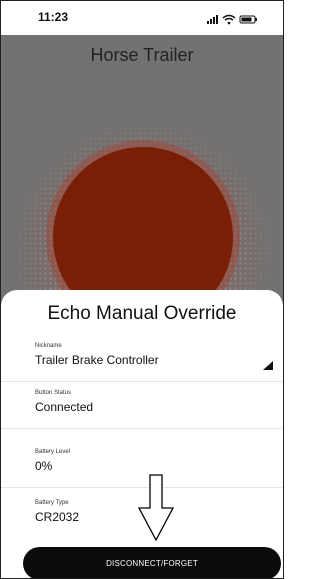 Image resolution: width=320 pixels, height=579 pixels. Describe the element at coordinates (52, 503) in the screenshot. I see `battery-type-label: Battery Type` at that location.